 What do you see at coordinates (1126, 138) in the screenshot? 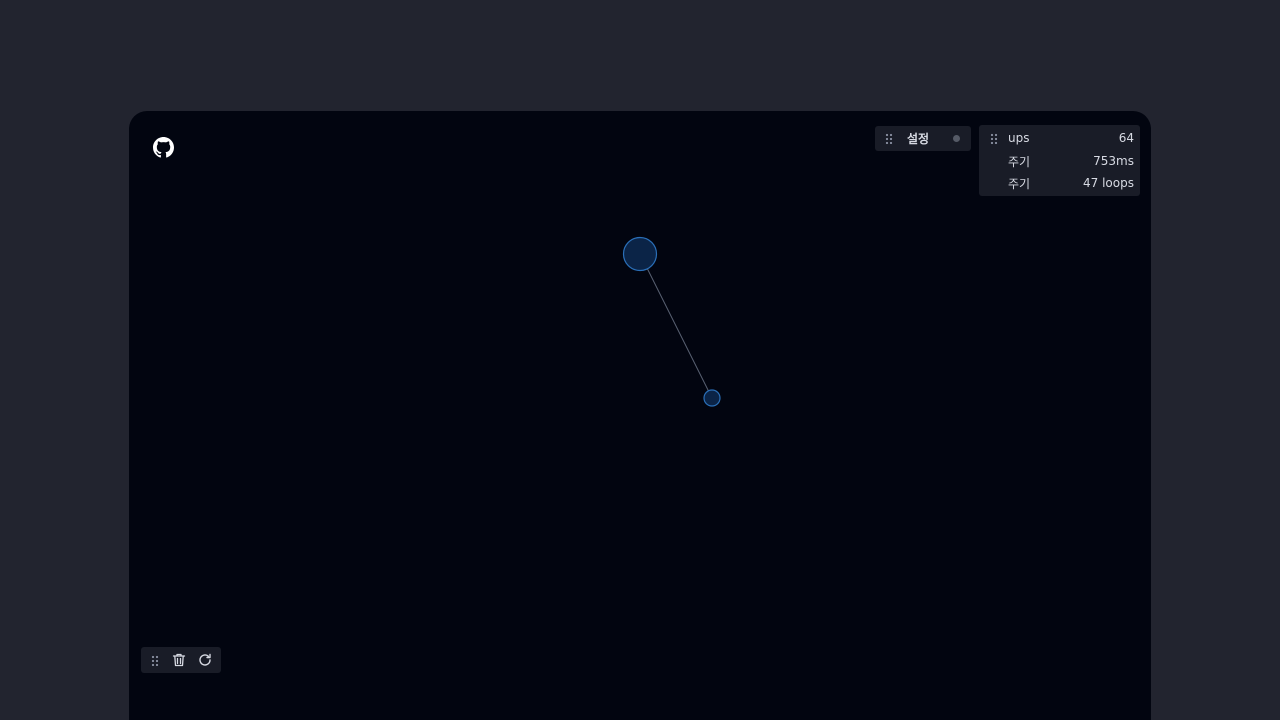
I see `stats-value: 64` at bounding box center [1126, 138].